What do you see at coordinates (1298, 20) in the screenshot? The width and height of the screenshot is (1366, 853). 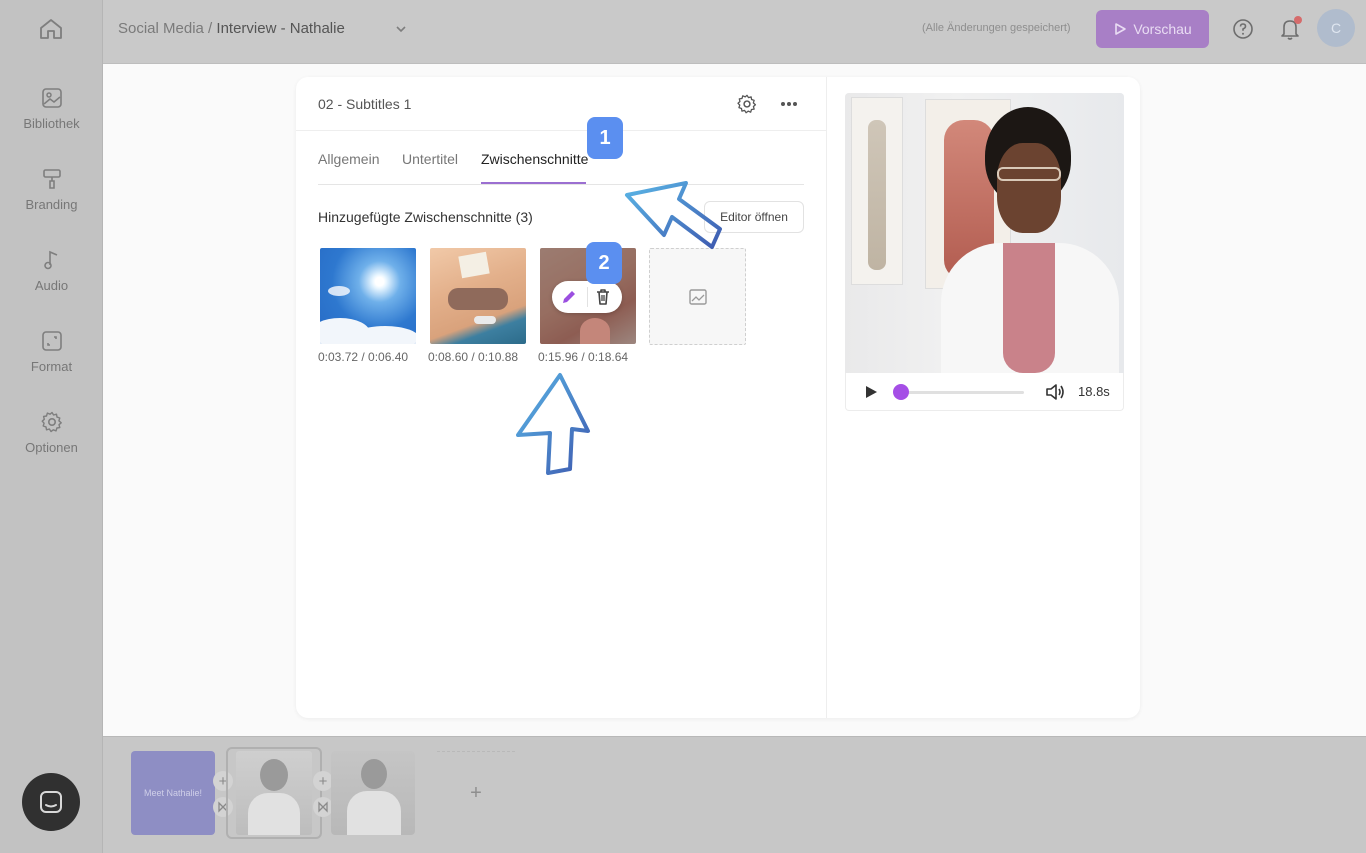 I see `notification-dot` at bounding box center [1298, 20].